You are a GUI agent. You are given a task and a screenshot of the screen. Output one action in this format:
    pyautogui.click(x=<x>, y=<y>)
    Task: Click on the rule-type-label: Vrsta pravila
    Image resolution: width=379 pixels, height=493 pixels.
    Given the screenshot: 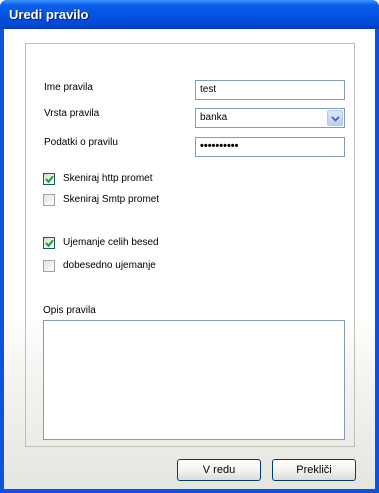 What is the action you would take?
    pyautogui.click(x=72, y=113)
    